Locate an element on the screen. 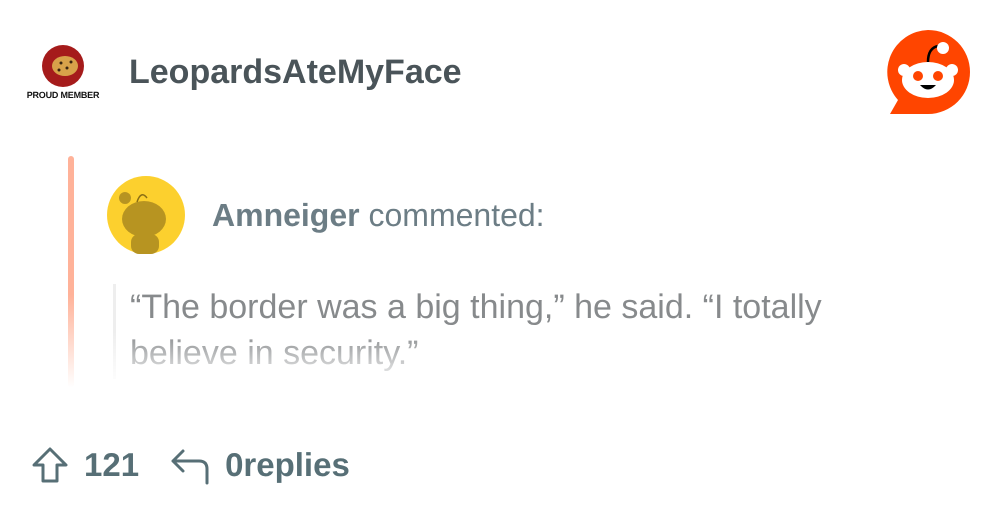  avatar-icon is located at coordinates (146, 215).